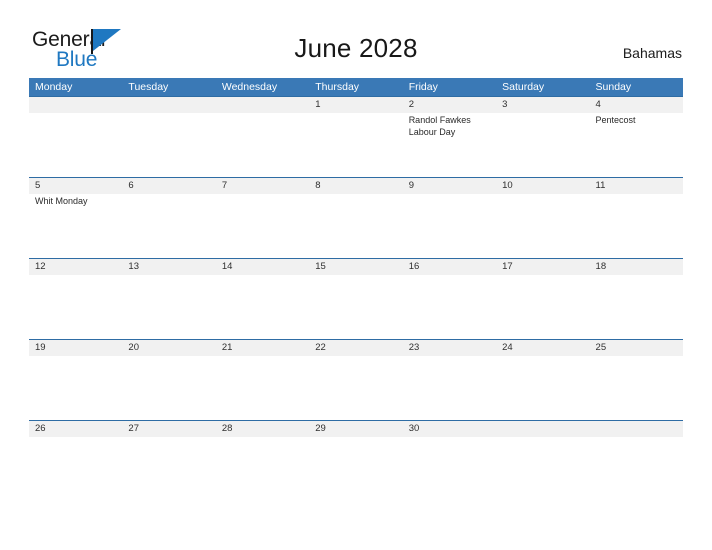  Describe the element at coordinates (75, 299) in the screenshot. I see `calendar-day-cell: 12` at that location.